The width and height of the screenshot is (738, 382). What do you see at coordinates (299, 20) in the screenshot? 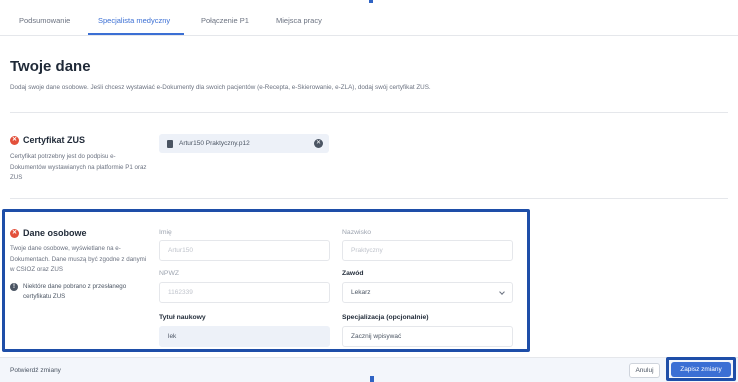
I see `tab-workplaces: Miejsca pracy` at bounding box center [299, 20].